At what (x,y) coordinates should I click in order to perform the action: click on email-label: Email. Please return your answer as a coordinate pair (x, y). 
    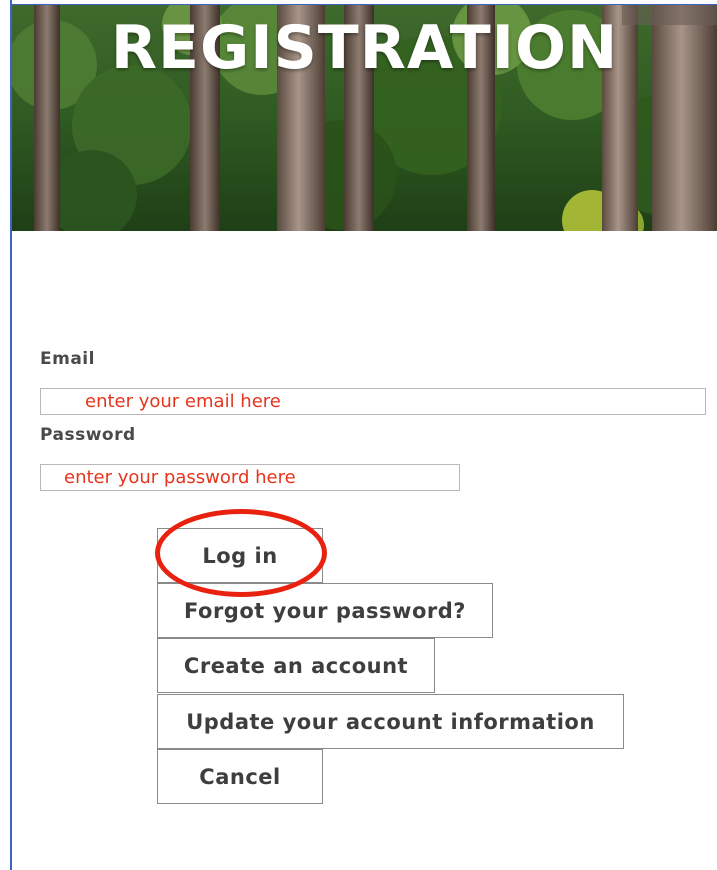
    Looking at the image, I should click on (67, 359).